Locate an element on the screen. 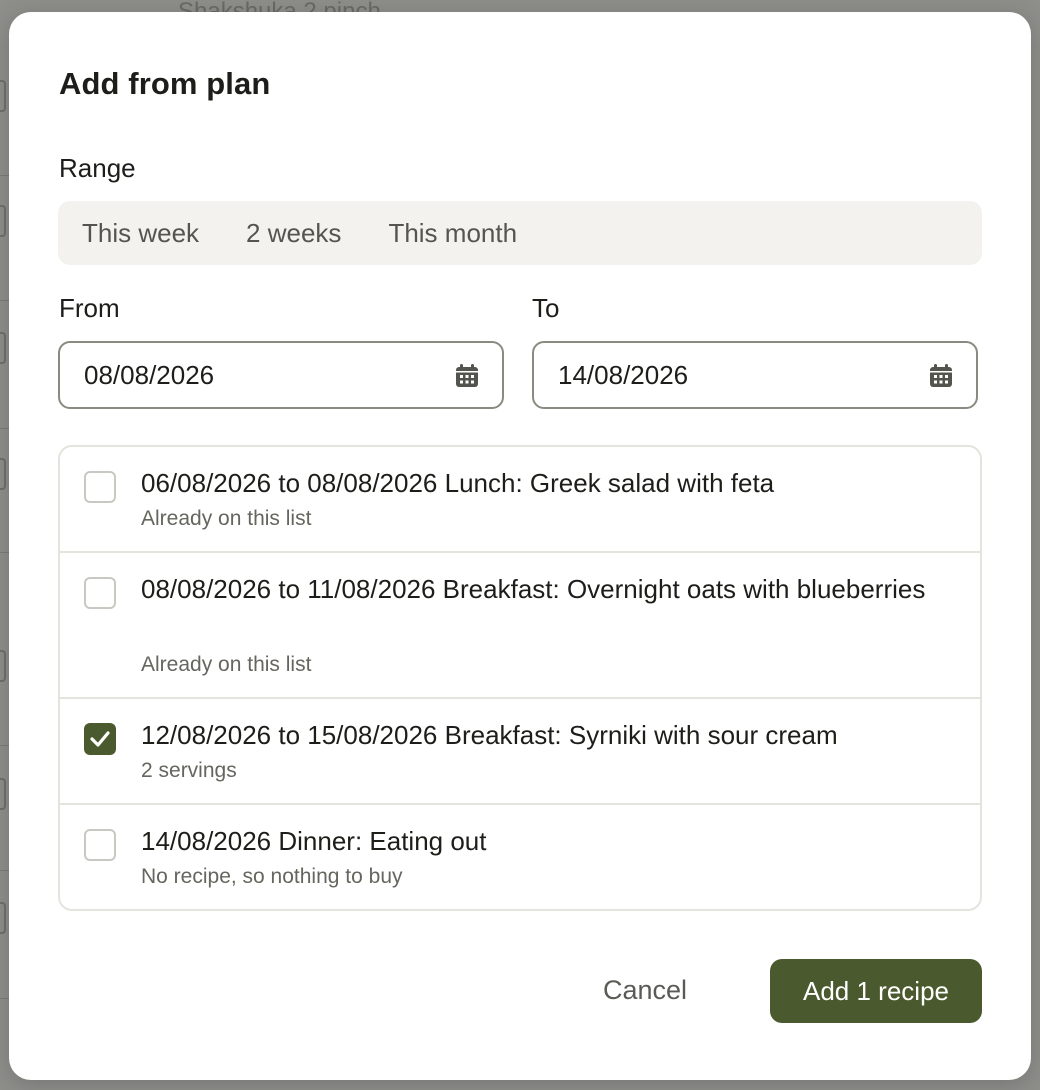  range-option-this-month: This month is located at coordinates (440, 233).